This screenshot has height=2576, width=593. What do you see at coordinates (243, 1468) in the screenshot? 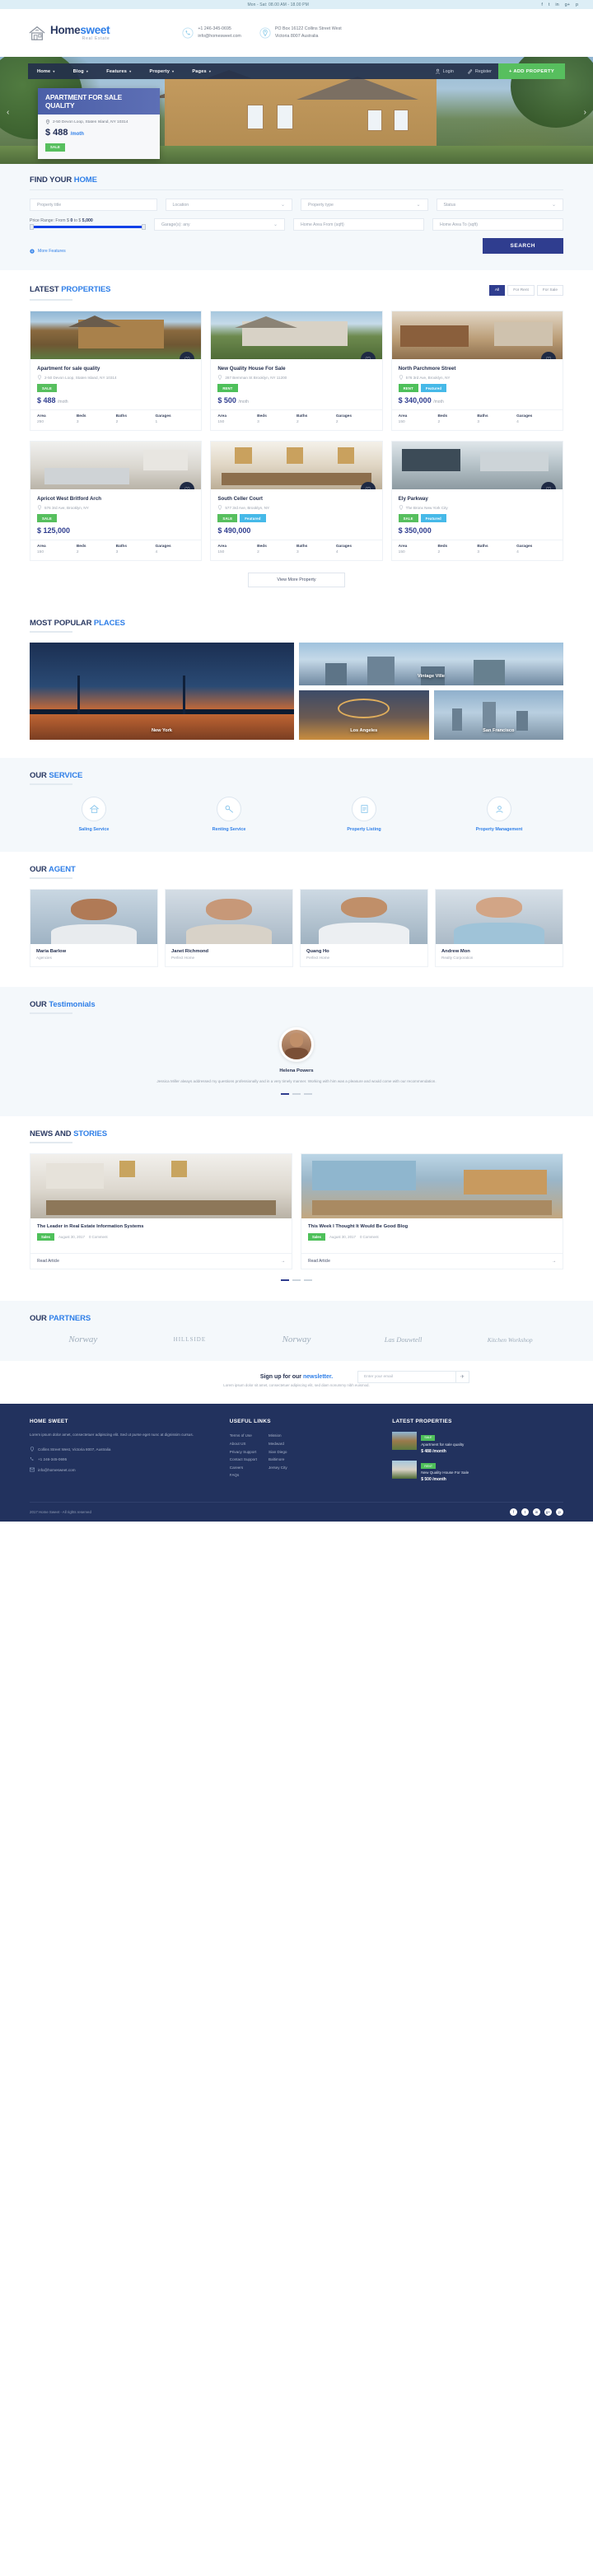
I see `footer-link: Careers` at bounding box center [243, 1468].